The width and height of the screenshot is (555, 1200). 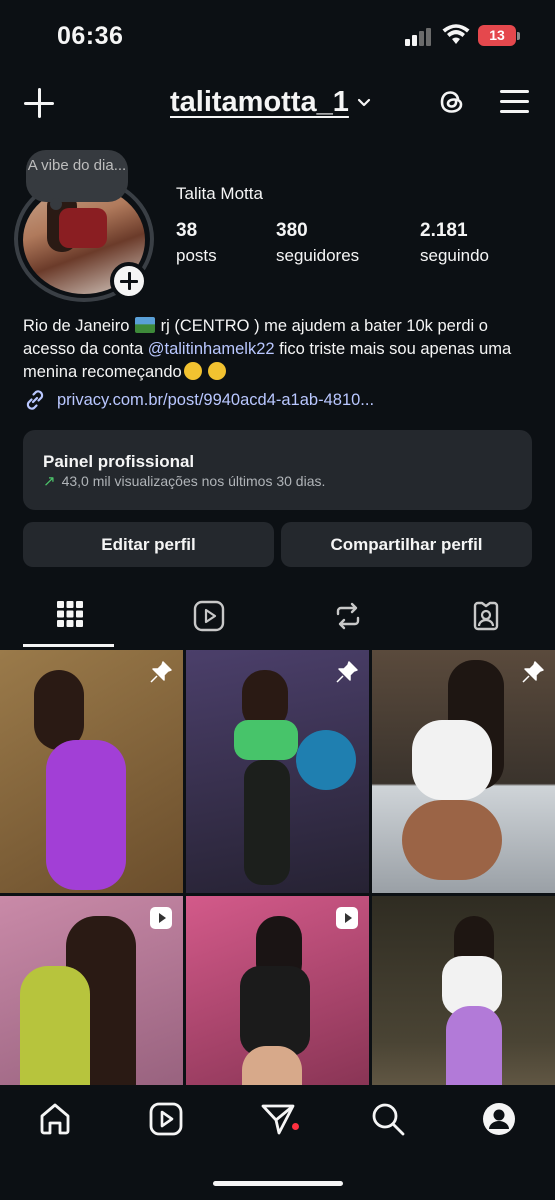 I want to click on status-bar: 06:36 13, so click(x=277, y=35).